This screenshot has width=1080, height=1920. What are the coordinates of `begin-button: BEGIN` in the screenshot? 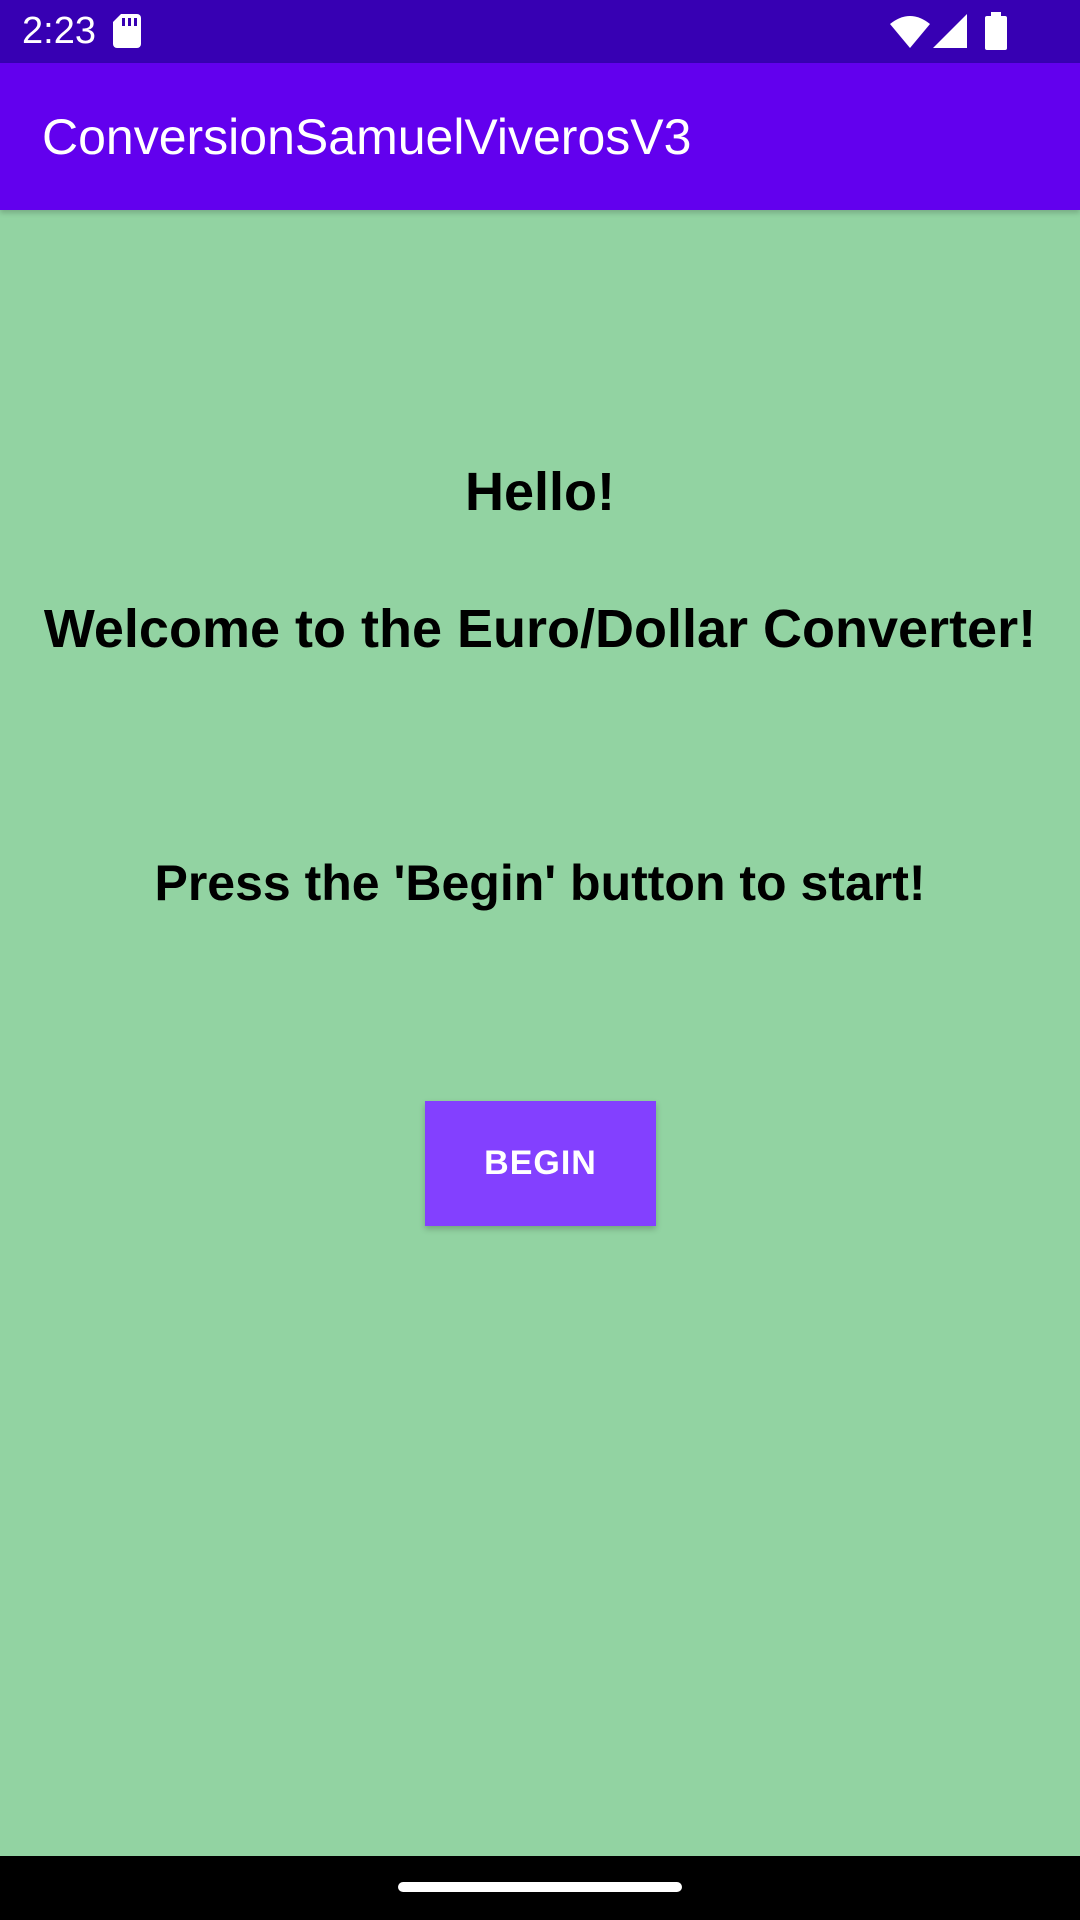 It's located at (540, 1163).